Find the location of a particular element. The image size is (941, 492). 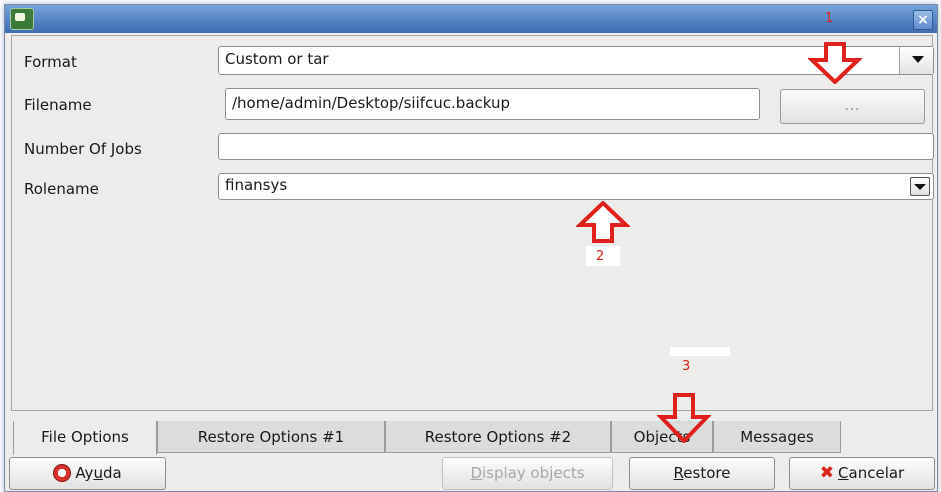

help-label-end: da is located at coordinates (112, 473).